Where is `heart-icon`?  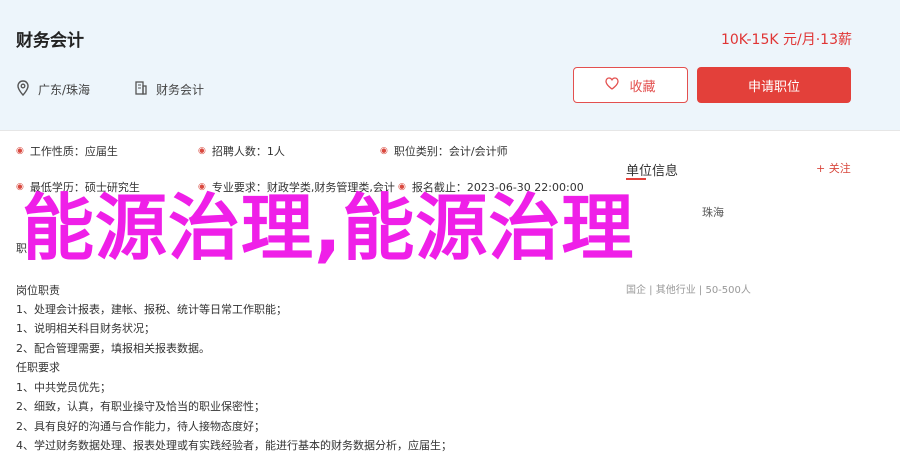 heart-icon is located at coordinates (612, 85).